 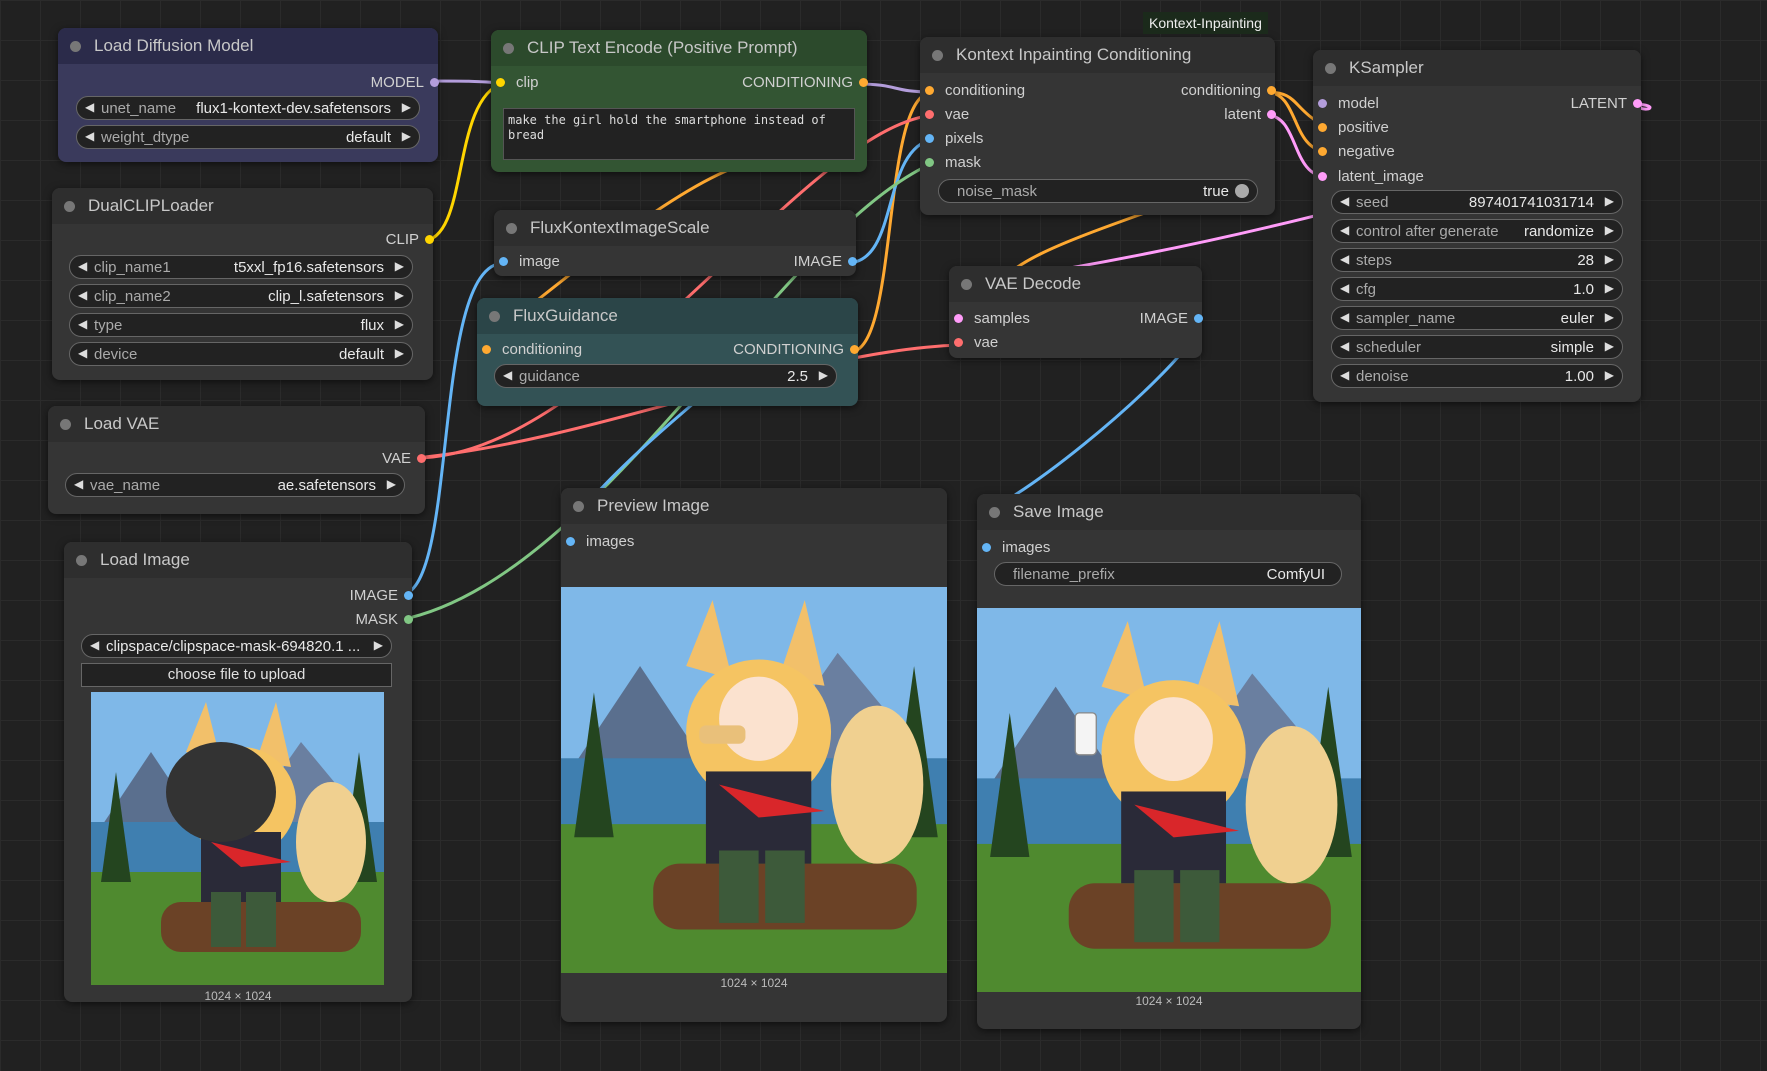 What do you see at coordinates (1477, 68) in the screenshot?
I see `node-title: KSampler` at bounding box center [1477, 68].